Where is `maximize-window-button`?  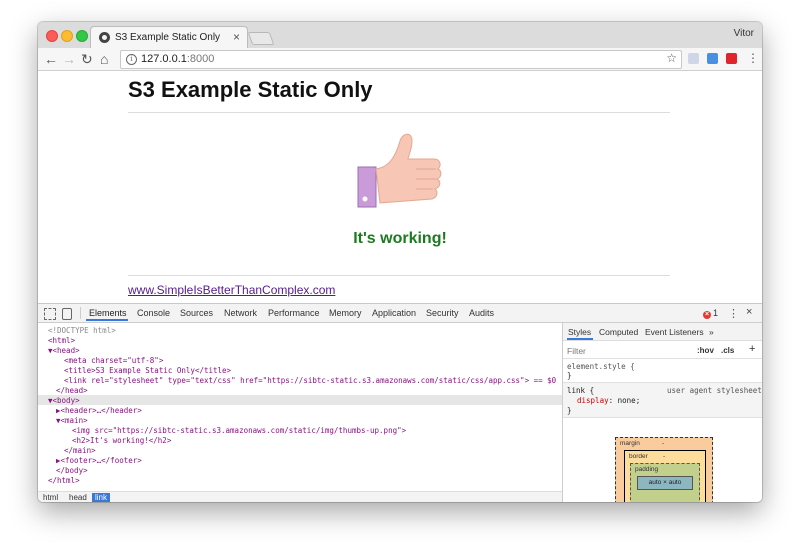 maximize-window-button is located at coordinates (82, 36).